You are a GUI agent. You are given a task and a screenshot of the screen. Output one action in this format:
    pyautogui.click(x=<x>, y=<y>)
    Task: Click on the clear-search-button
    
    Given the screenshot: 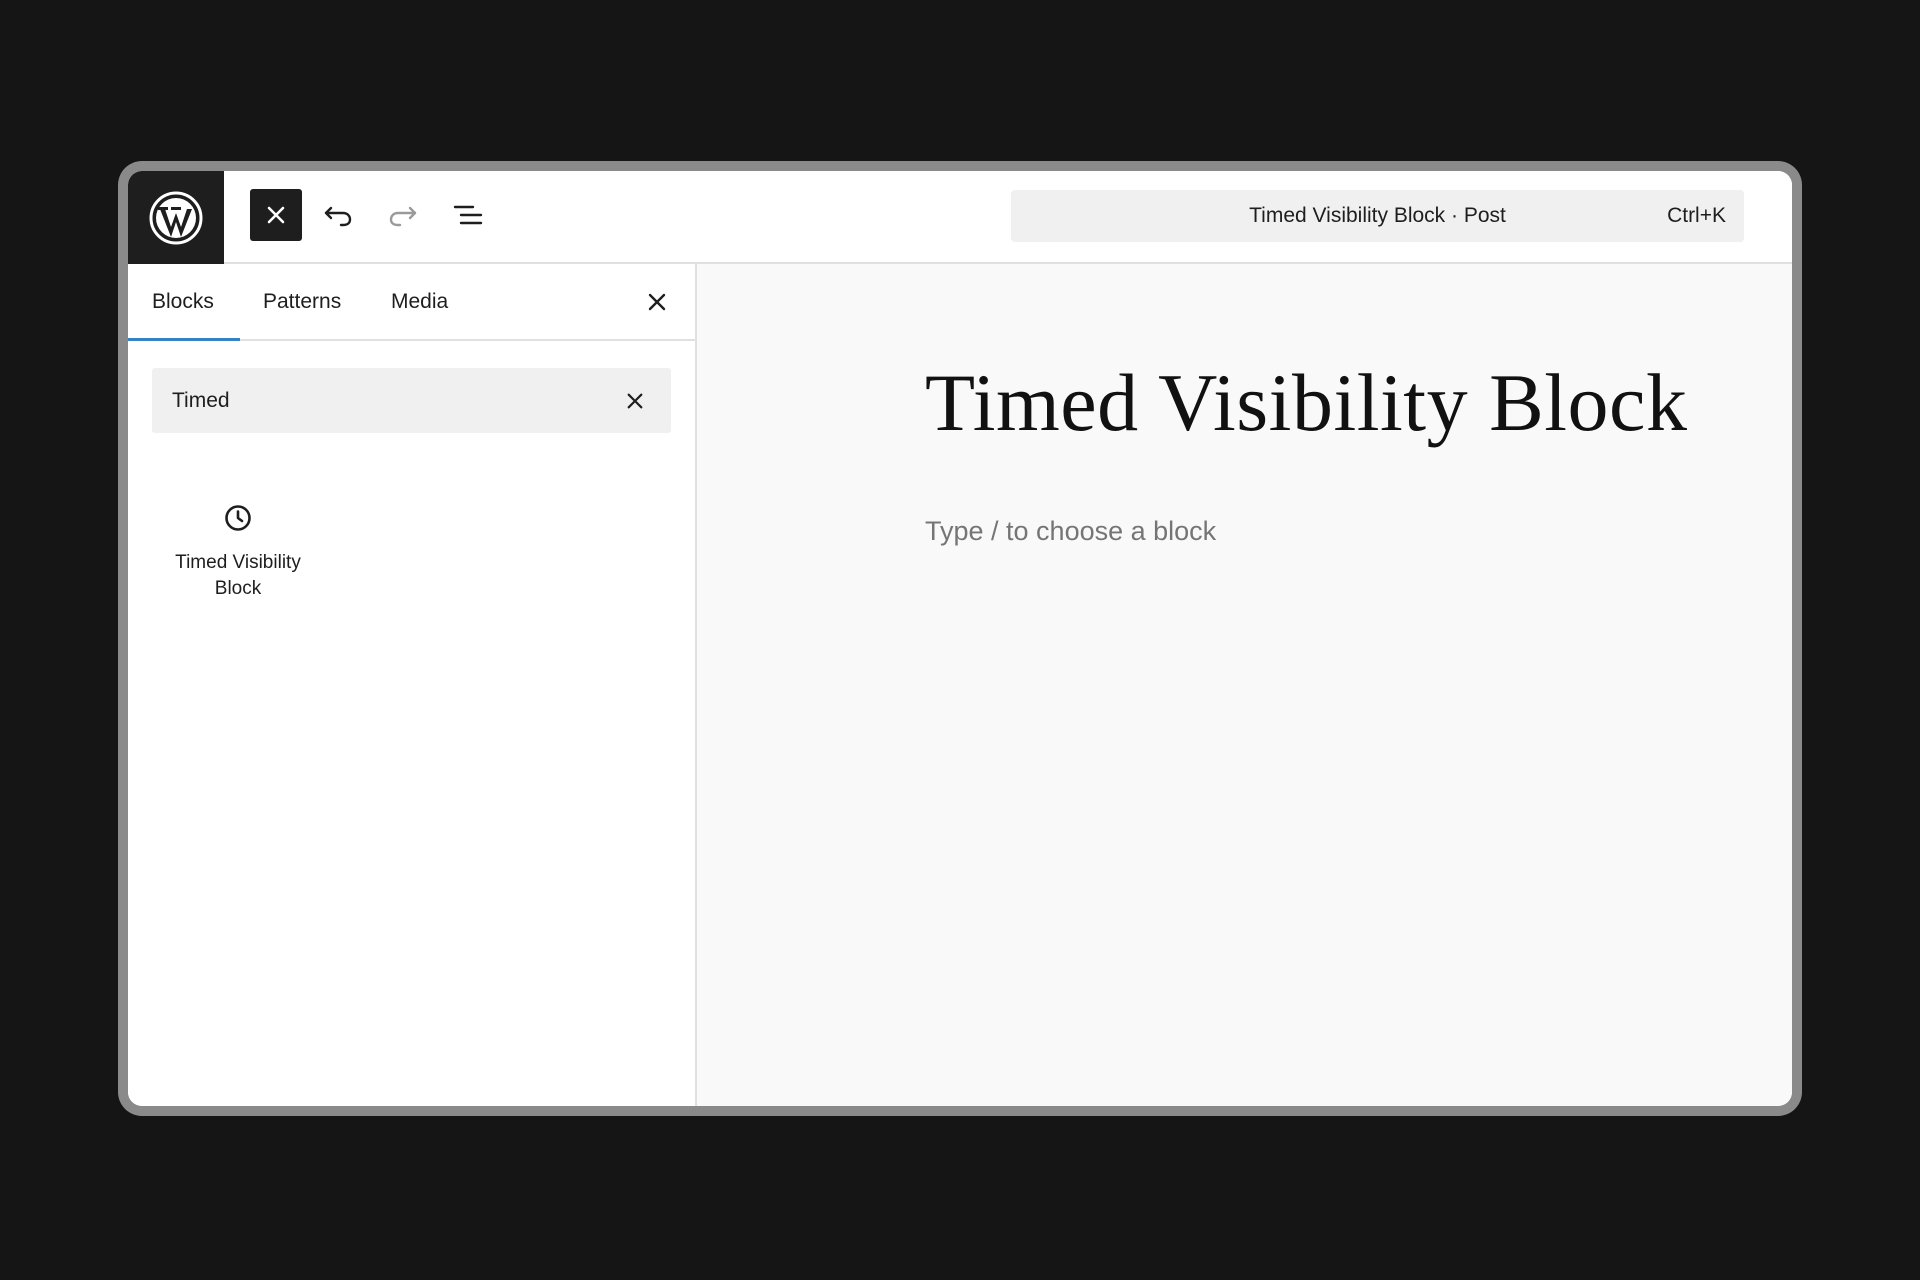 What is the action you would take?
    pyautogui.click(x=635, y=401)
    